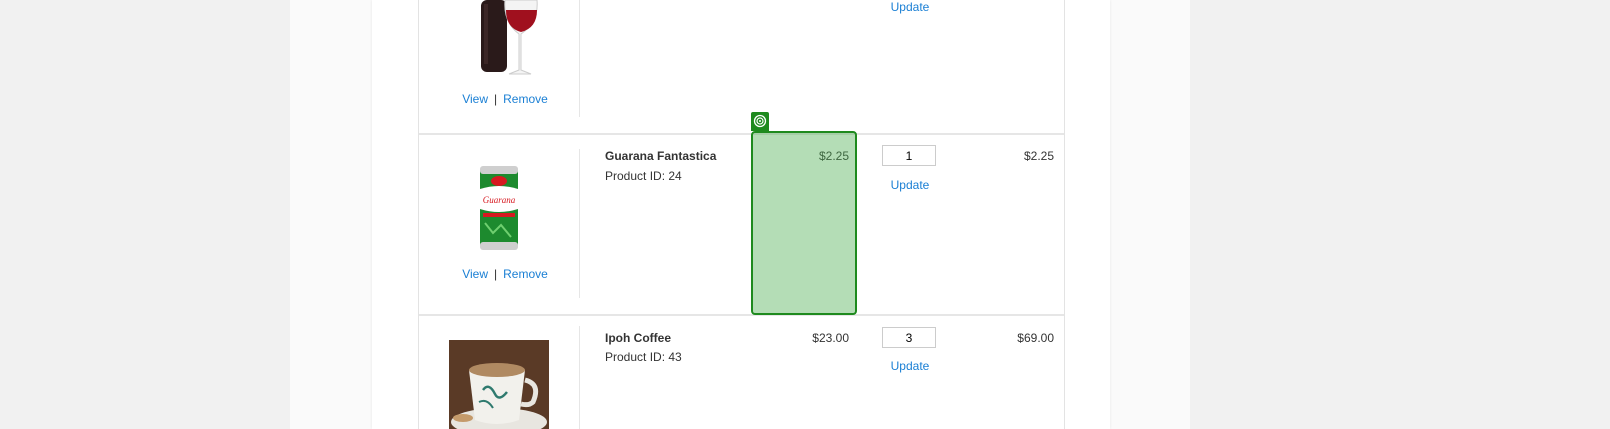 This screenshot has height=429, width=1610. What do you see at coordinates (1038, 156) in the screenshot?
I see `line-total: $2.25` at bounding box center [1038, 156].